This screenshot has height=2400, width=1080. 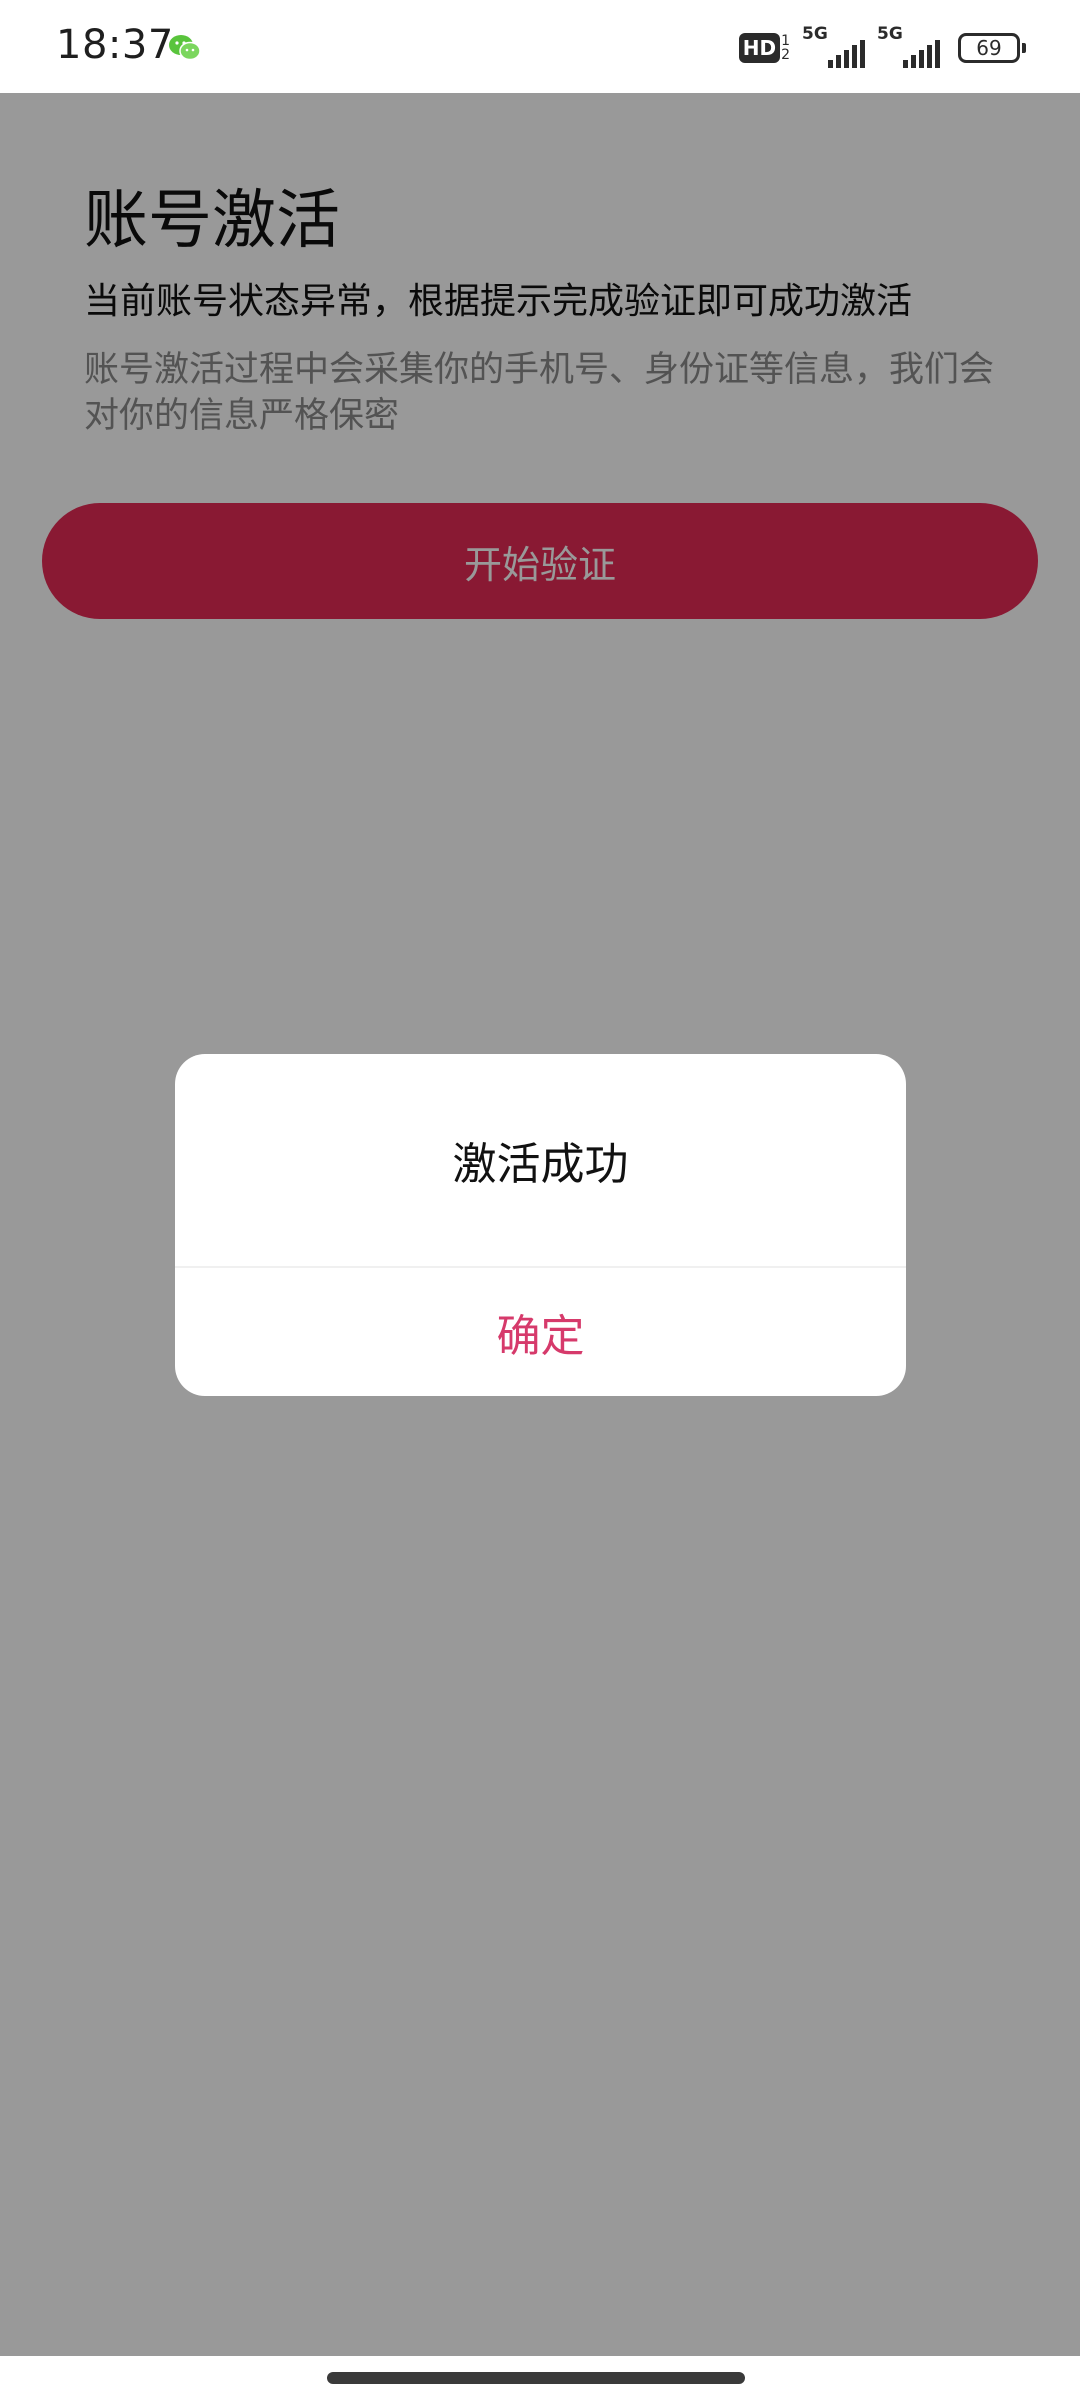 I want to click on activation-success-dialog: 激活成功 确定, so click(x=540, y=1225).